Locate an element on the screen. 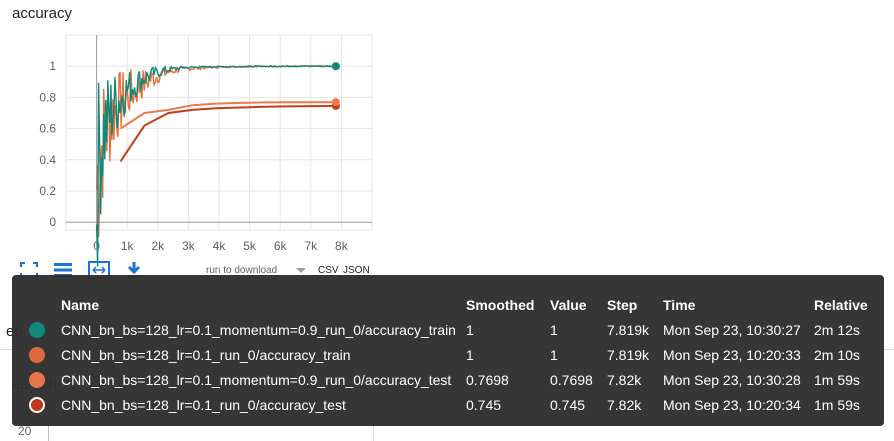 The width and height of the screenshot is (894, 441). tooltip-time-cell: Mon Sep 23, 10:20:33 is located at coordinates (732, 354).